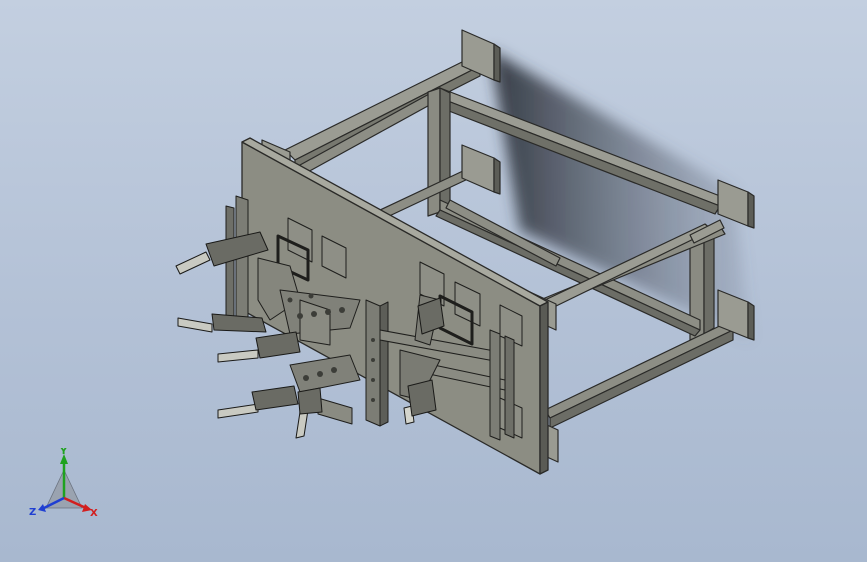 The height and width of the screenshot is (562, 867). I want to click on beam-bottom-front, so click(639, 370).